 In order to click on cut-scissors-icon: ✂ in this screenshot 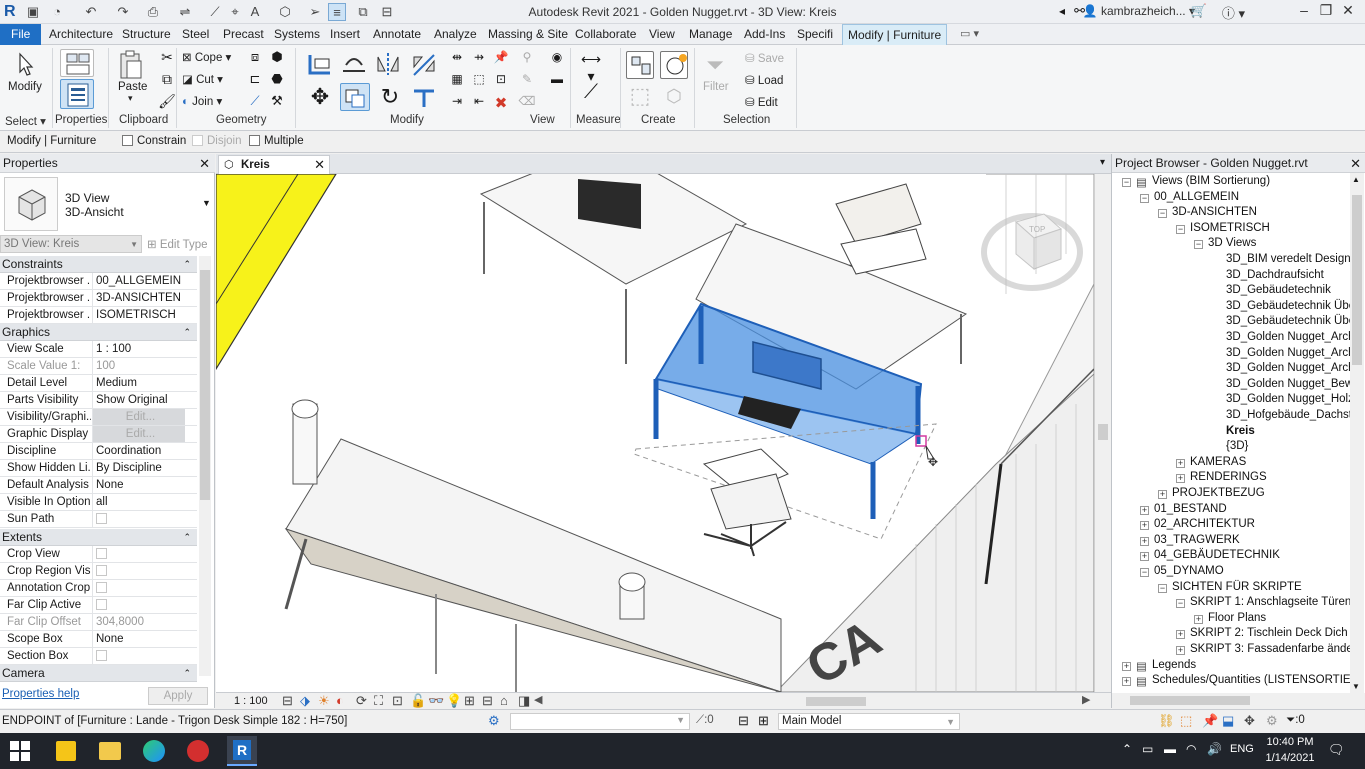, I will do `click(167, 60)`.